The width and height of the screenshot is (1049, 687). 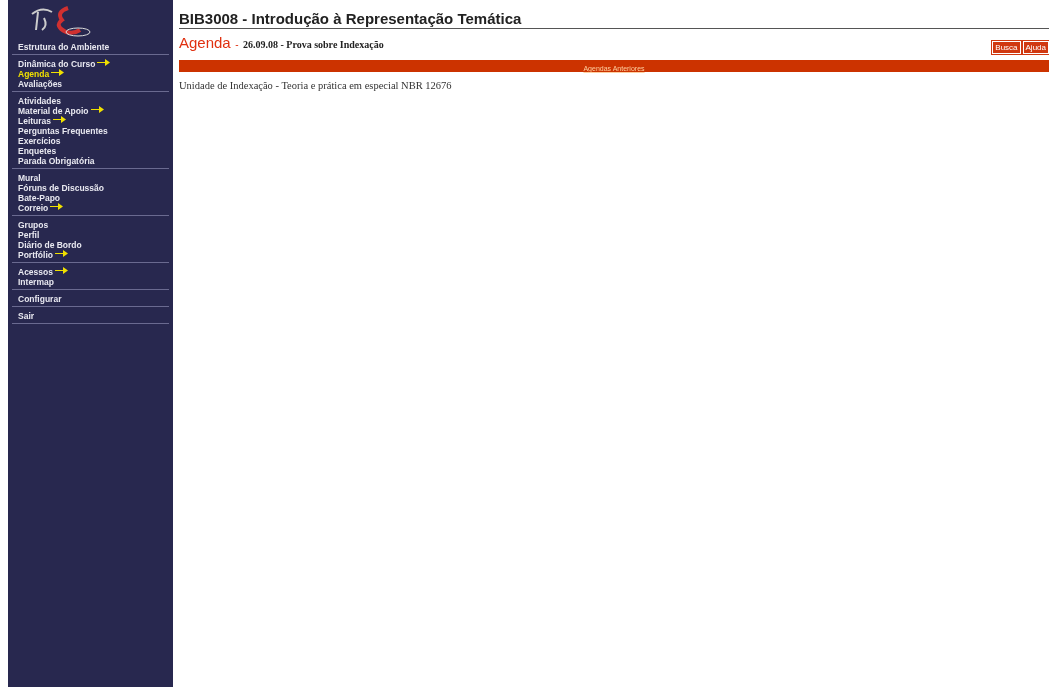 I want to click on sidebar-item: Correio, so click(x=93, y=208).